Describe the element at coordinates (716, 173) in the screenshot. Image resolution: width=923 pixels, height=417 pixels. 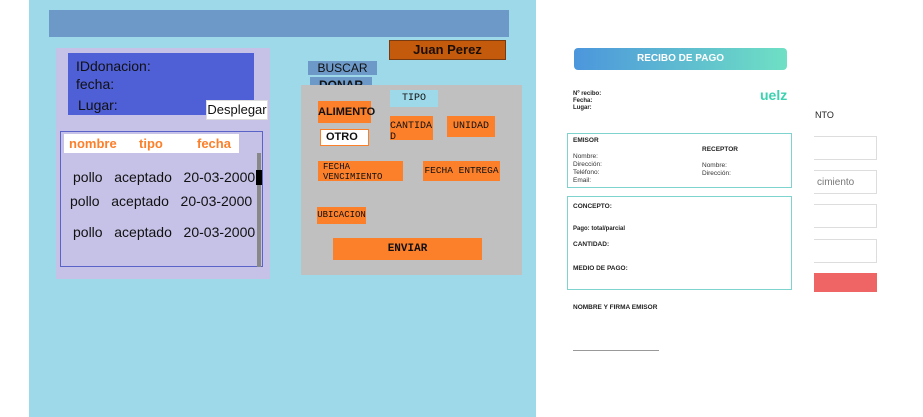
I see `receiver-address-label: Dirección:` at that location.